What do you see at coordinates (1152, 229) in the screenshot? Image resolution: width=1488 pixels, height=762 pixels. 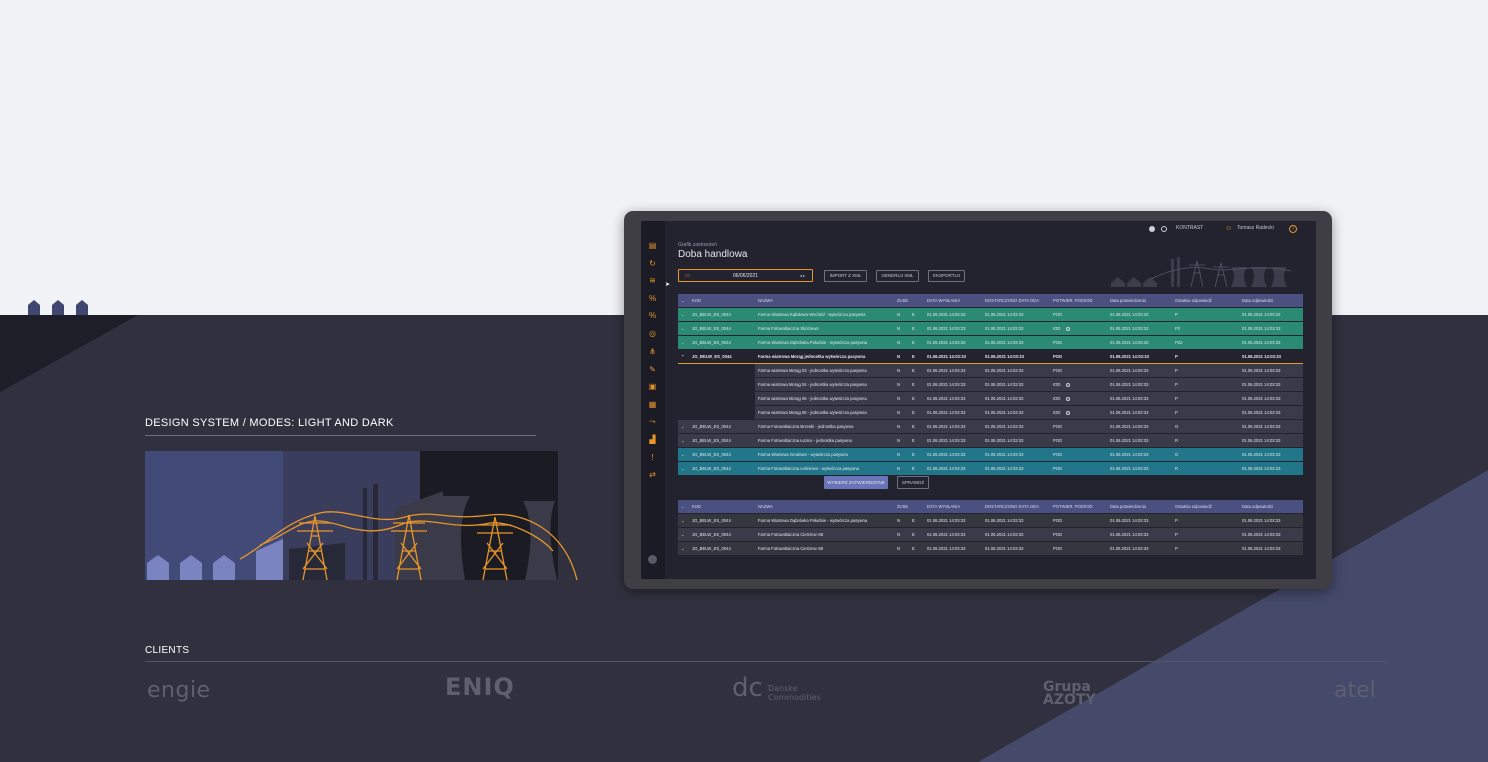 I see `gear-icon` at bounding box center [1152, 229].